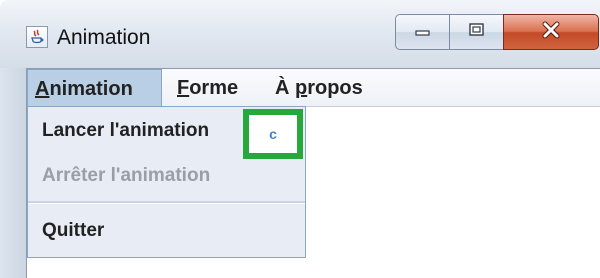  I want to click on menu-bar: Animation Forme À propos, so click(313, 88).